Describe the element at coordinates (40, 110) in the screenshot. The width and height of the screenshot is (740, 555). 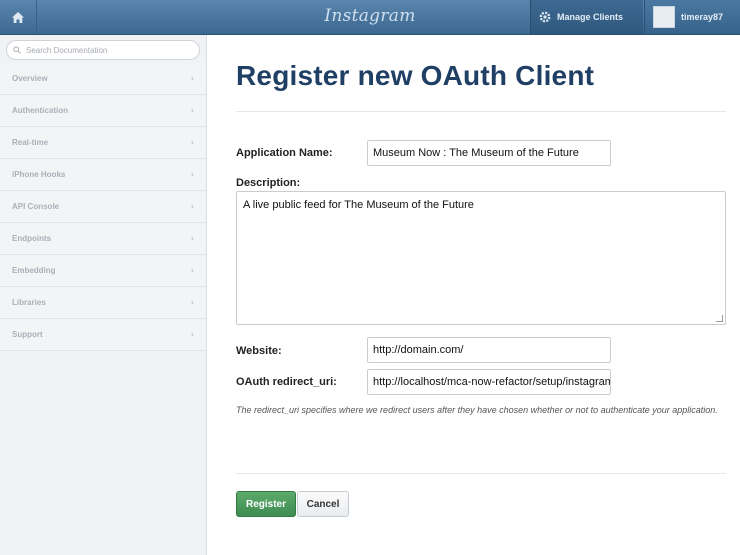
I see `sidebar-item-label: Authentication` at that location.